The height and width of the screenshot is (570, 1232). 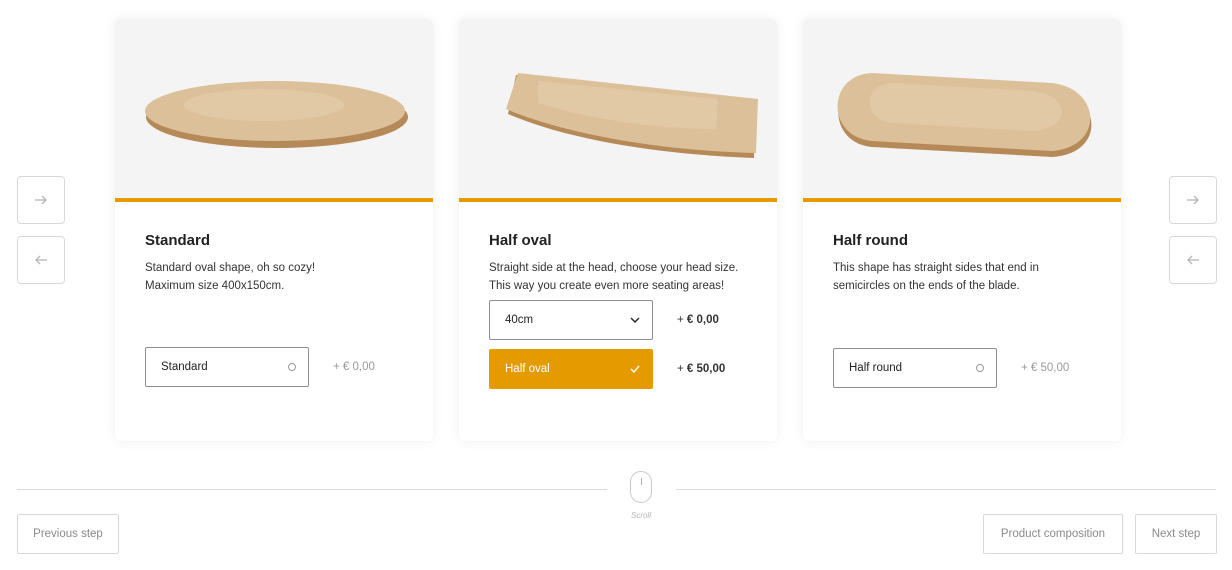 What do you see at coordinates (964, 114) in the screenshot?
I see `half-round-table-top-image` at bounding box center [964, 114].